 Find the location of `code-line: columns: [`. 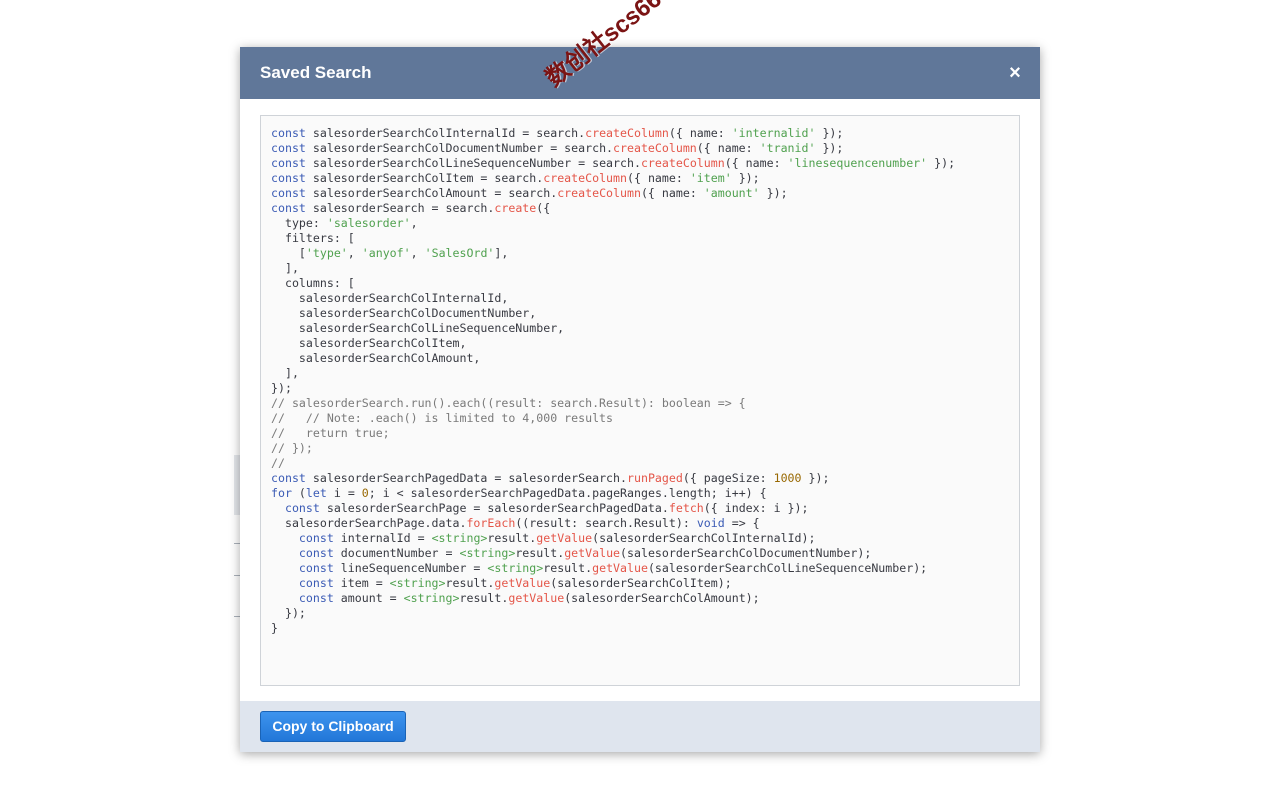

code-line: columns: [ is located at coordinates (313, 283).